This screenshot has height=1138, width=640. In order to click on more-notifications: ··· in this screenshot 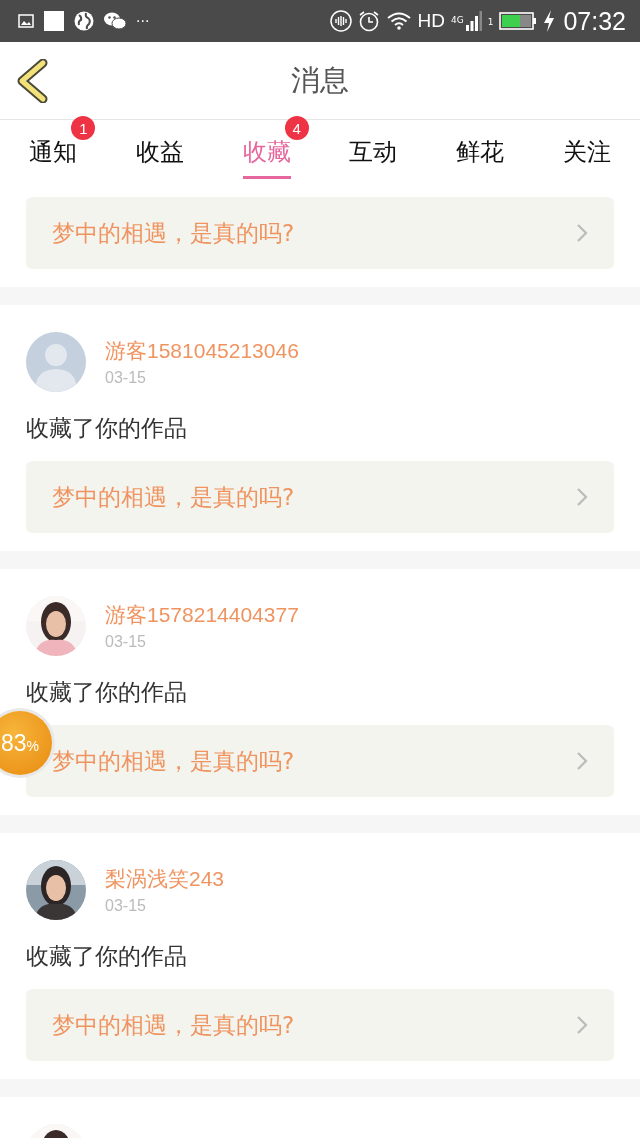, I will do `click(143, 21)`.